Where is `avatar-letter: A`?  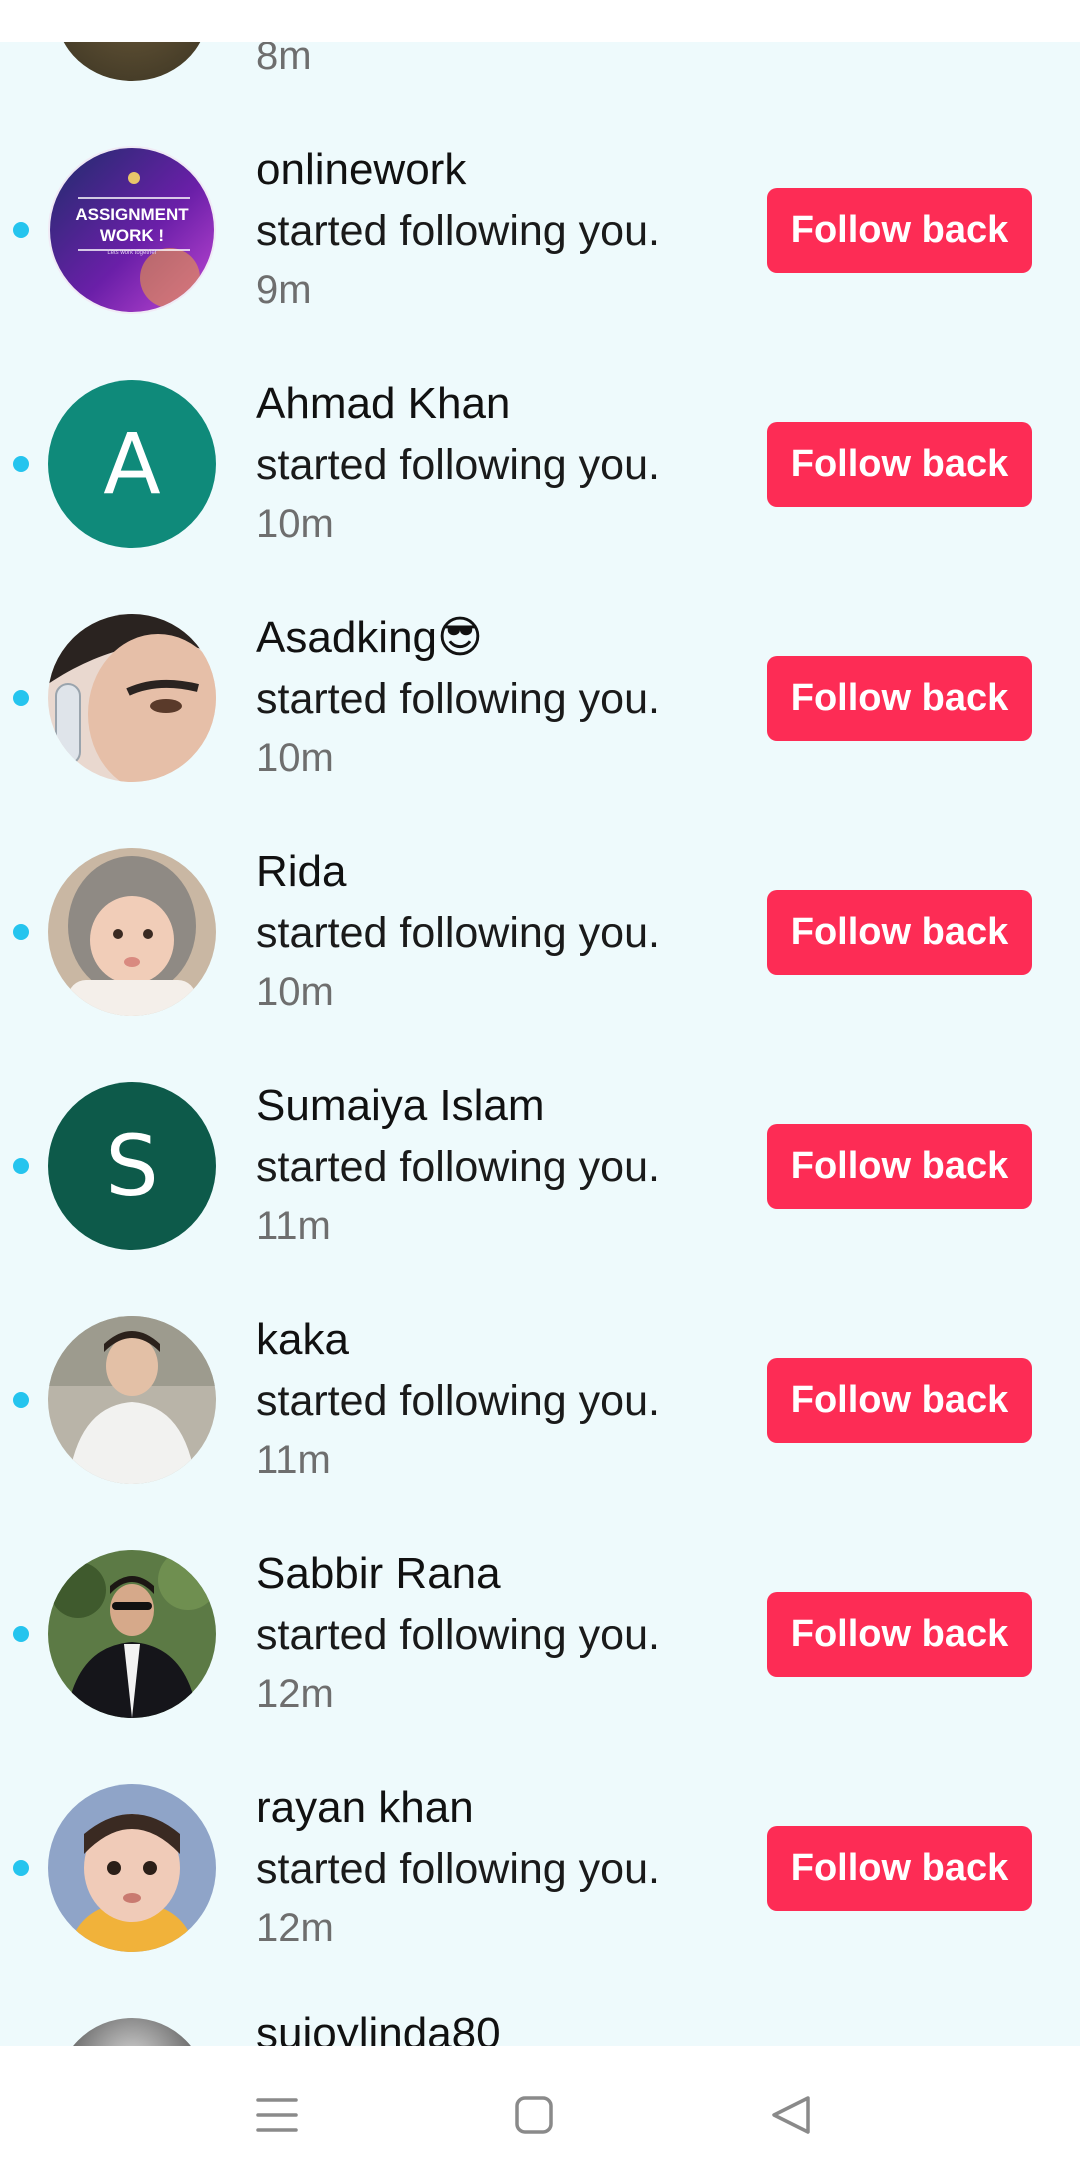 avatar-letter: A is located at coordinates (132, 464).